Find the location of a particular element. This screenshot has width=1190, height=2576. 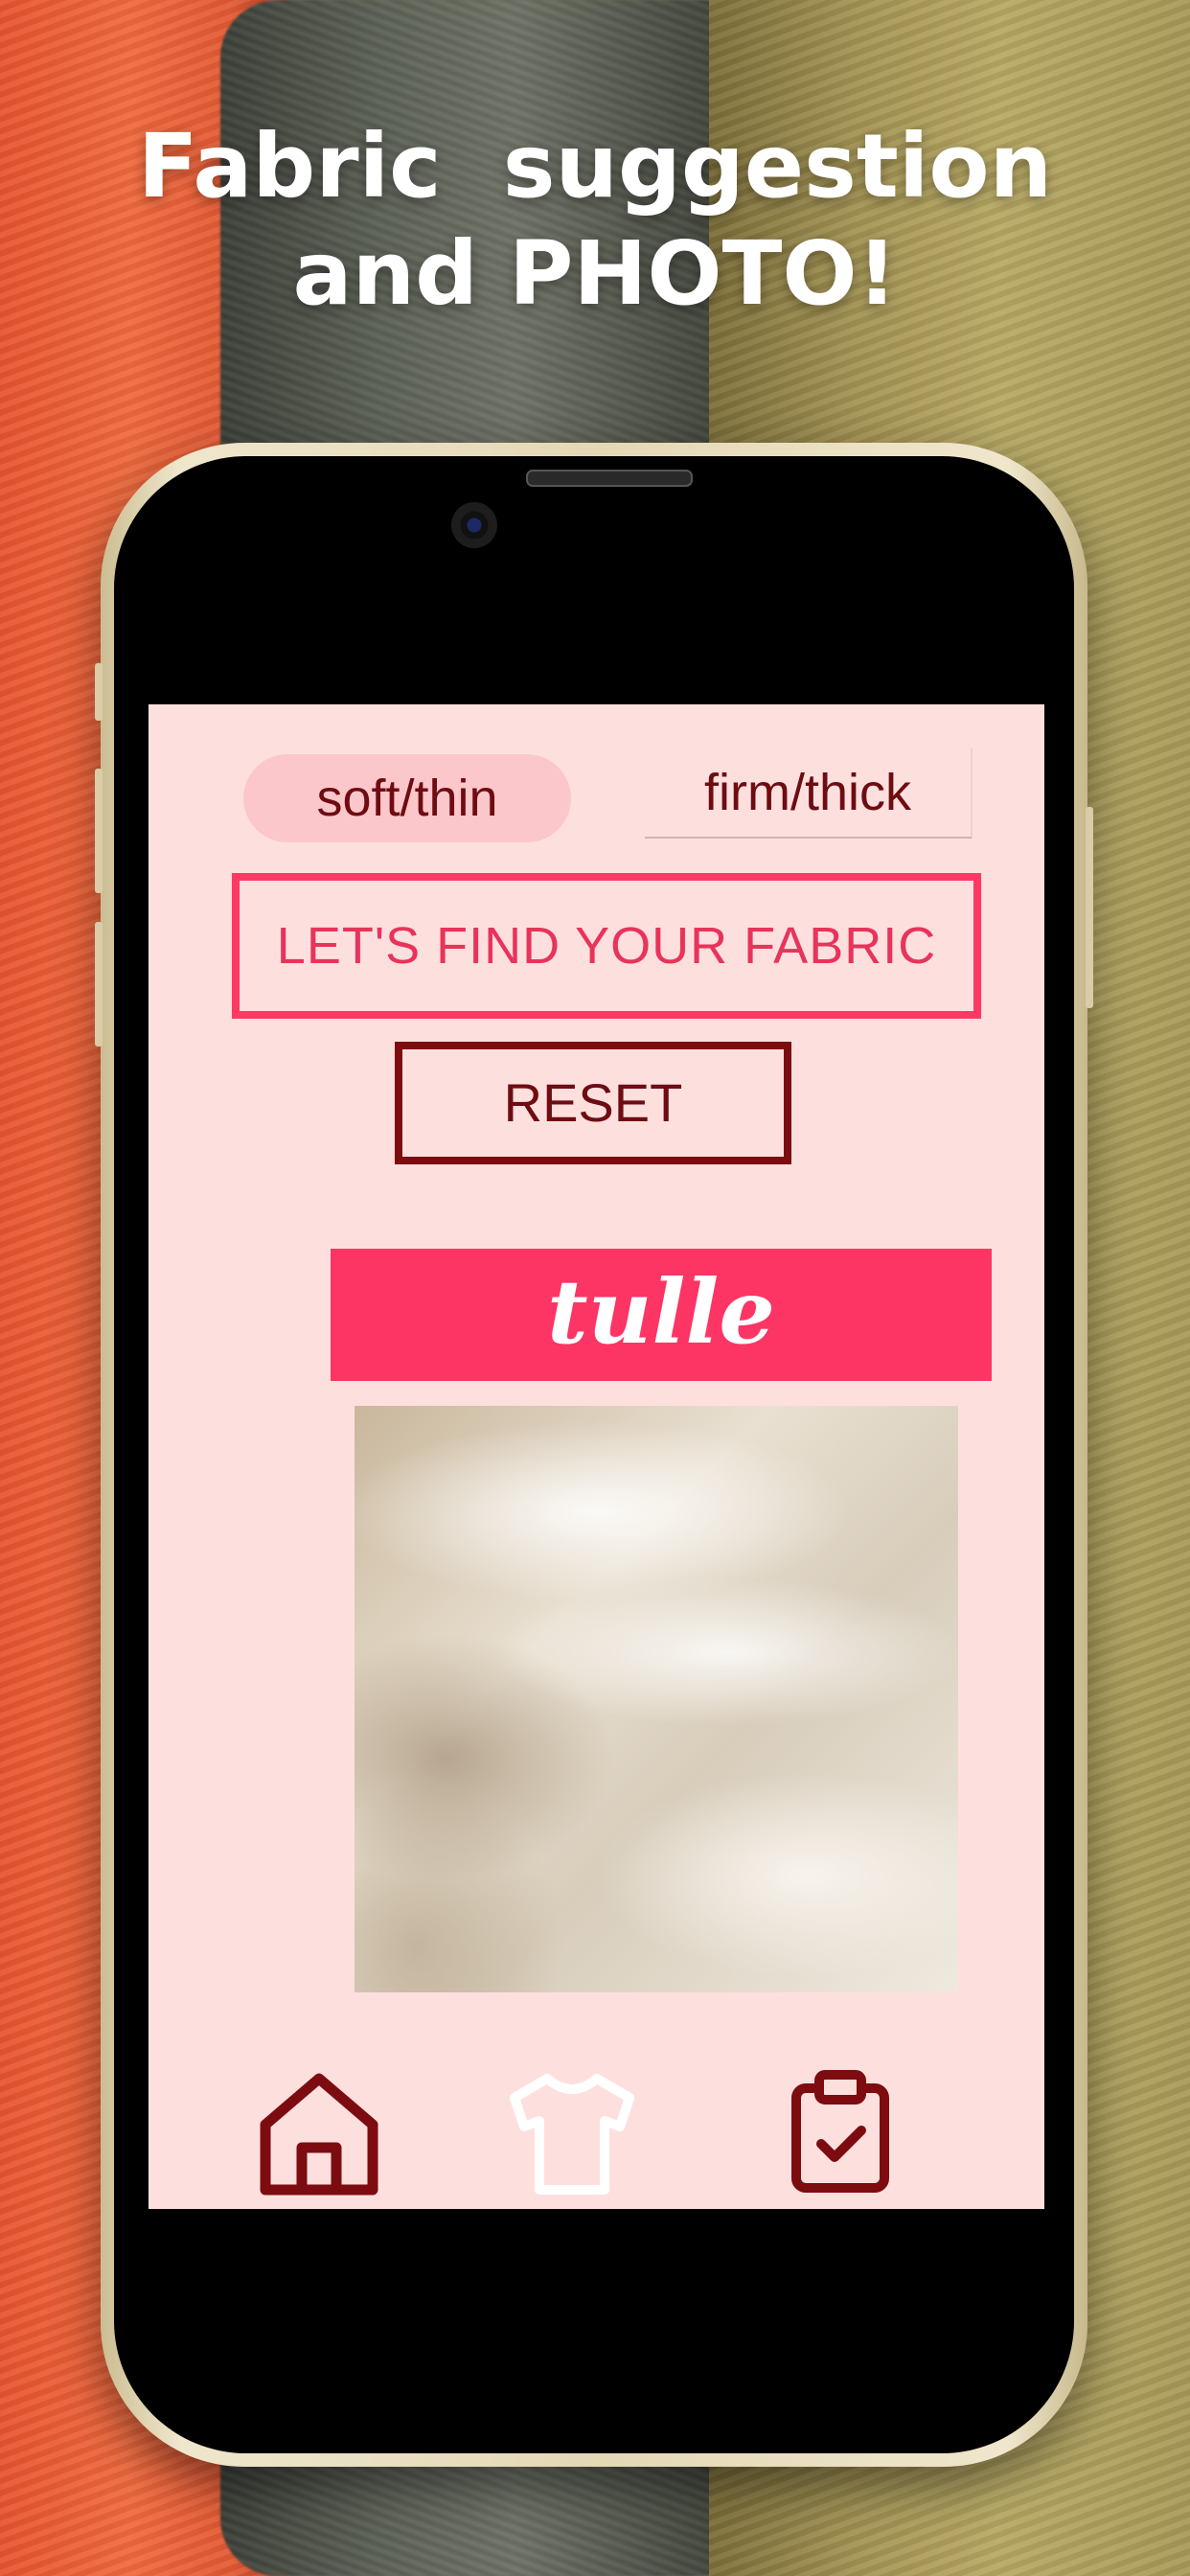

nav-checklist is located at coordinates (840, 2132).